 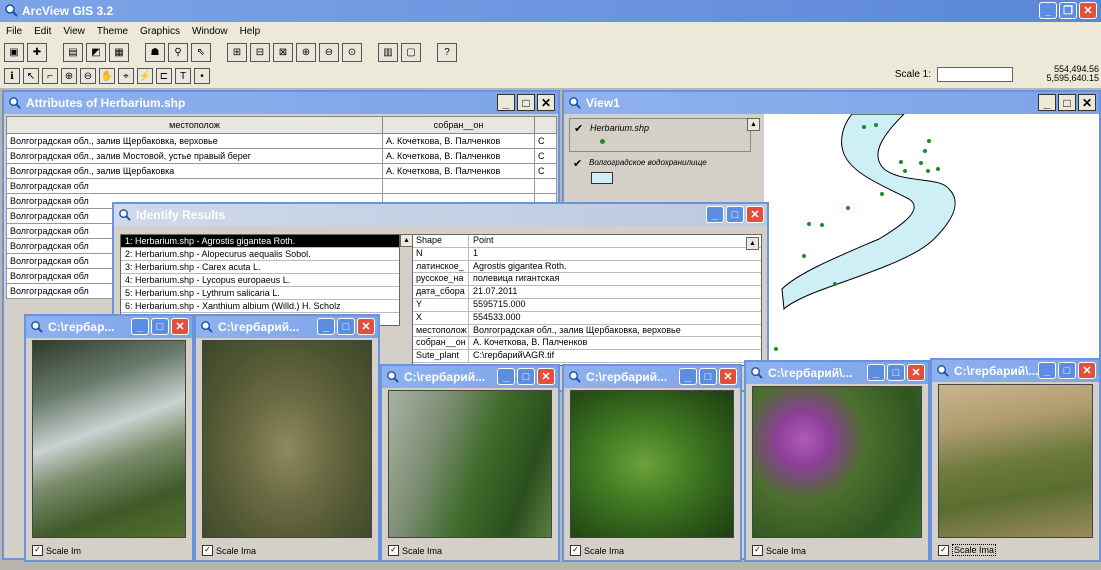 What do you see at coordinates (96, 52) in the screenshot?
I see `edit-legend-icon: ◩` at bounding box center [96, 52].